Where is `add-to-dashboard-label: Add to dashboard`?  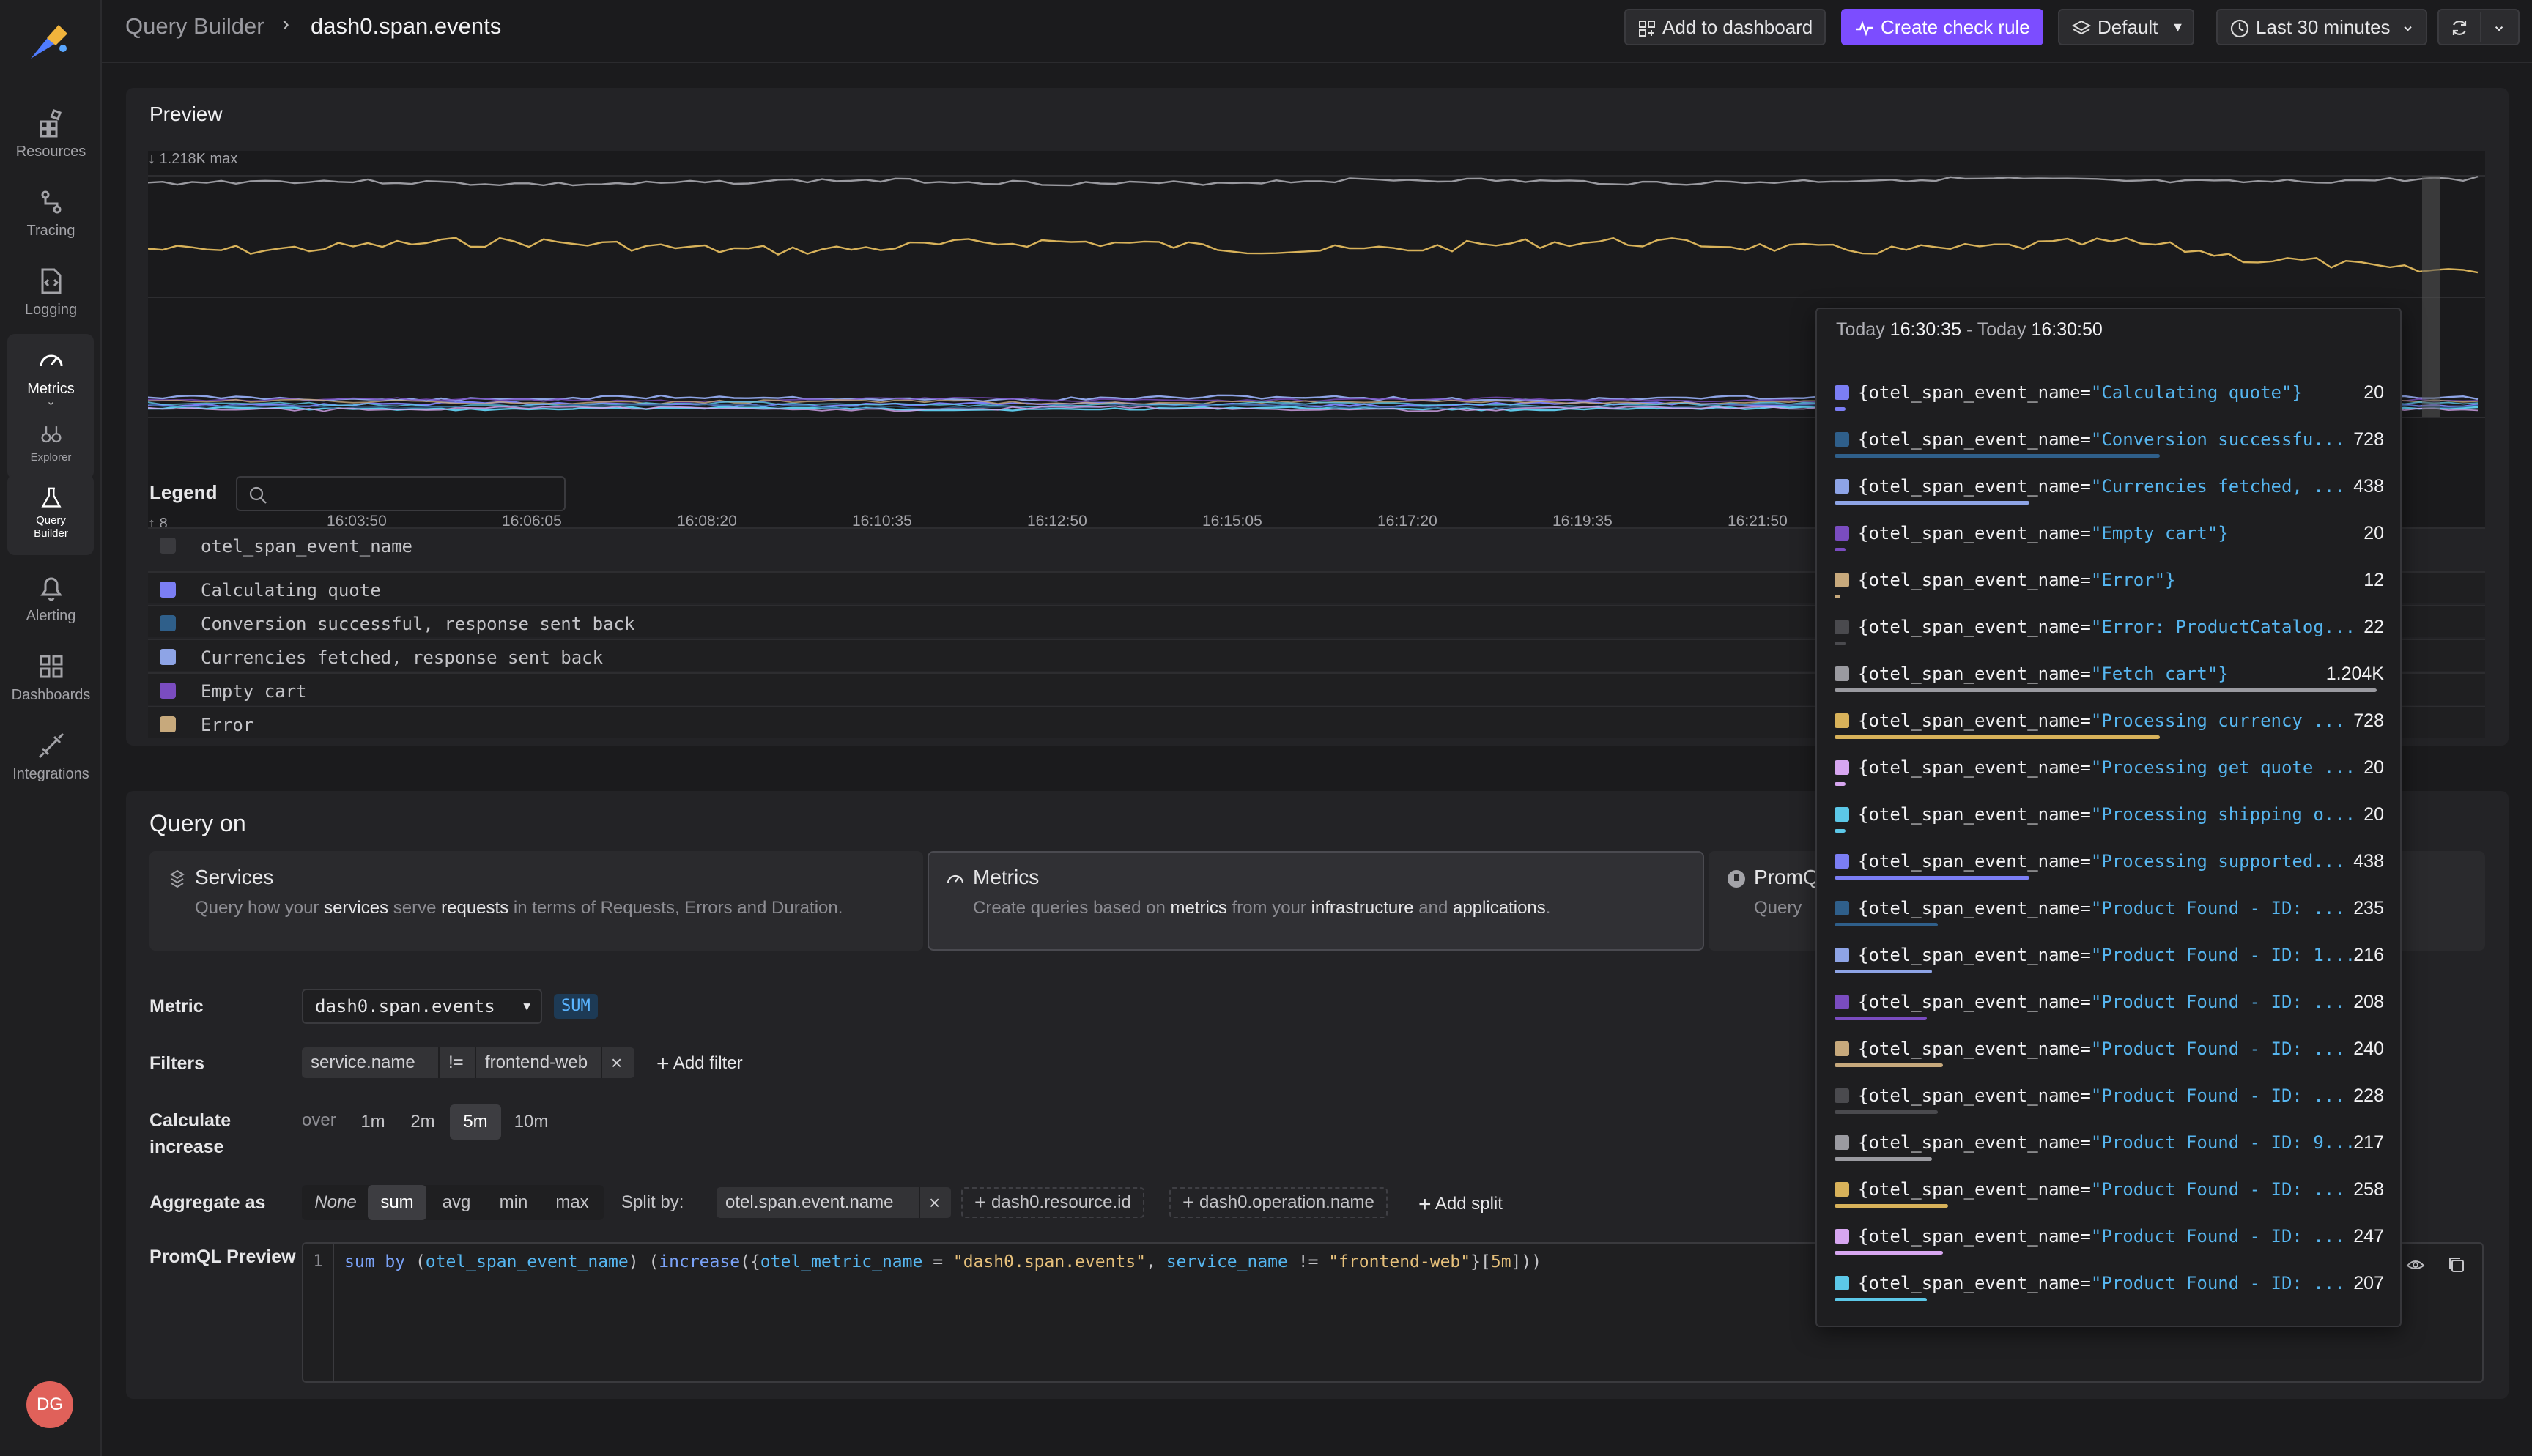
add-to-dashboard-label: Add to dashboard is located at coordinates (1737, 27).